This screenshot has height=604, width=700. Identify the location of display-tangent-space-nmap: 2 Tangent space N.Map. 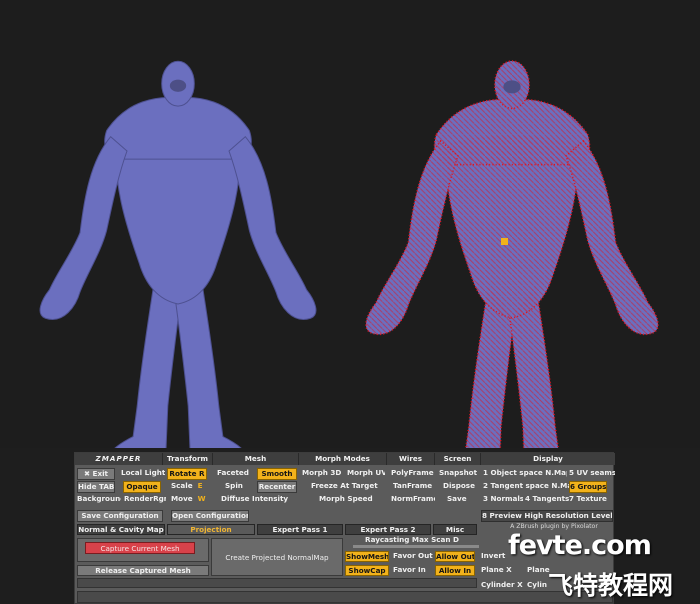
(526, 486).